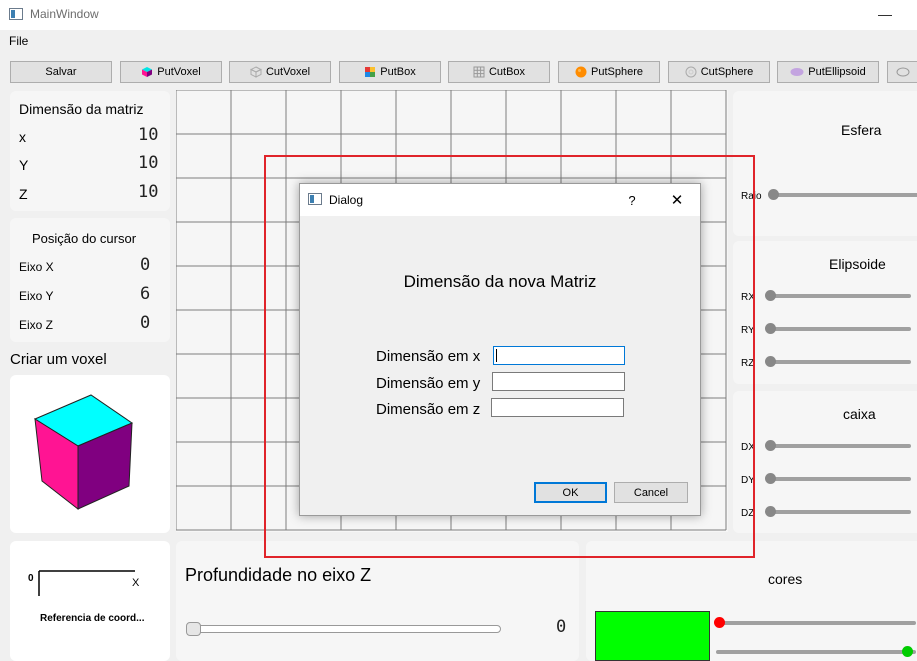 This screenshot has width=917, height=661. Describe the element at coordinates (632, 201) in the screenshot. I see `help-button: ?` at that location.